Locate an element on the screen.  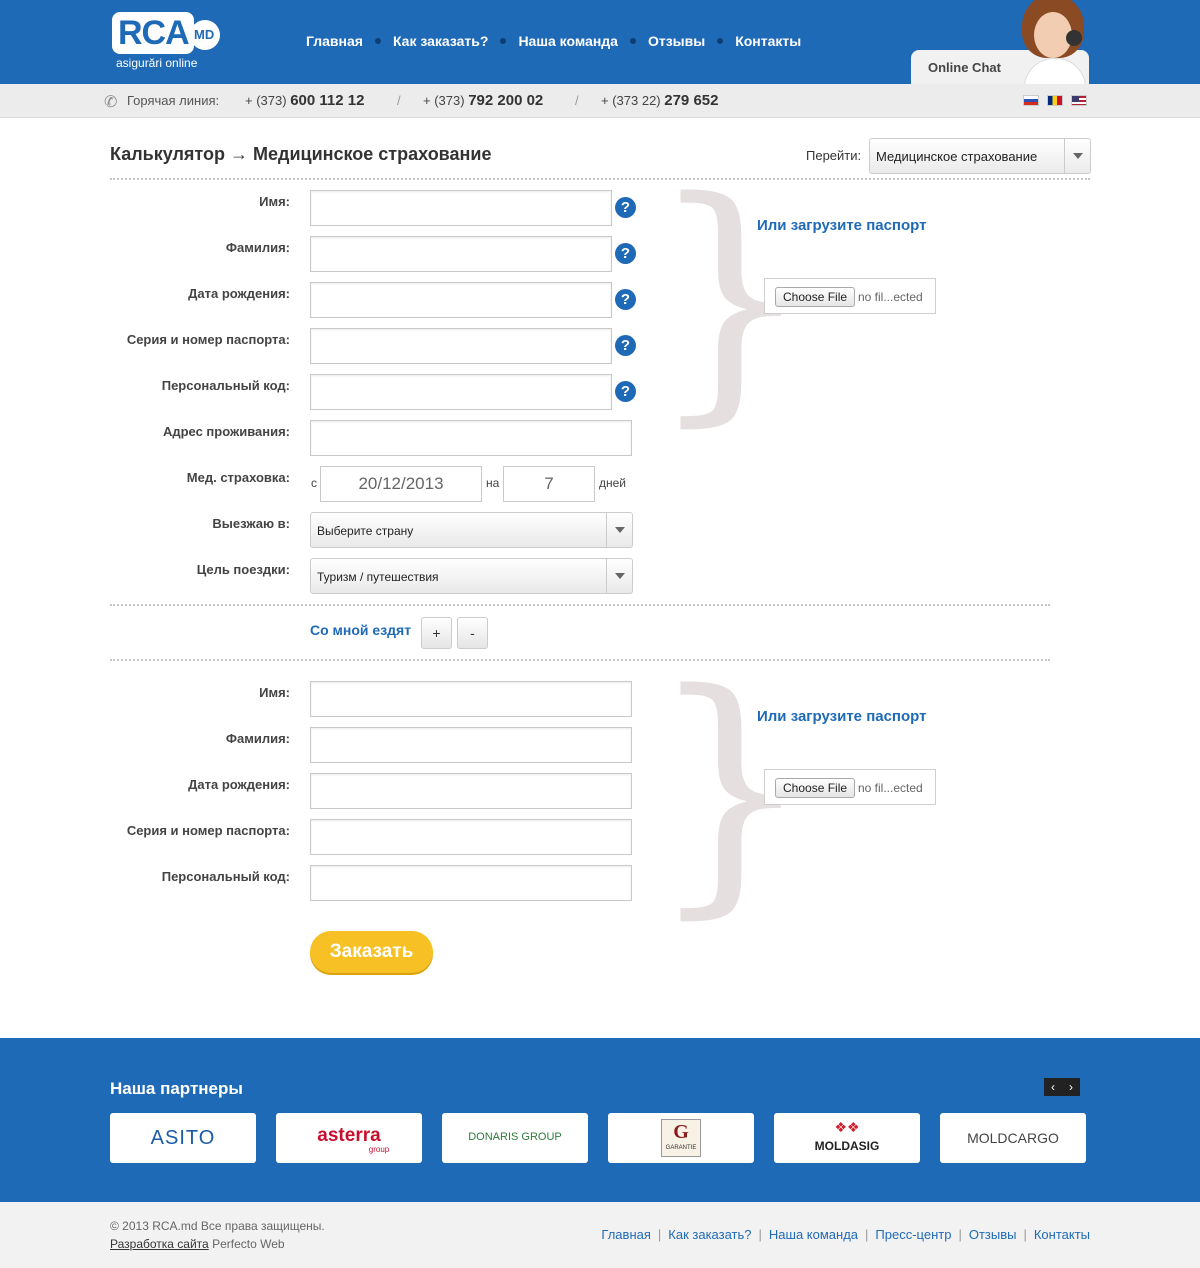
nav-team: Наша команда is located at coordinates (568, 41).